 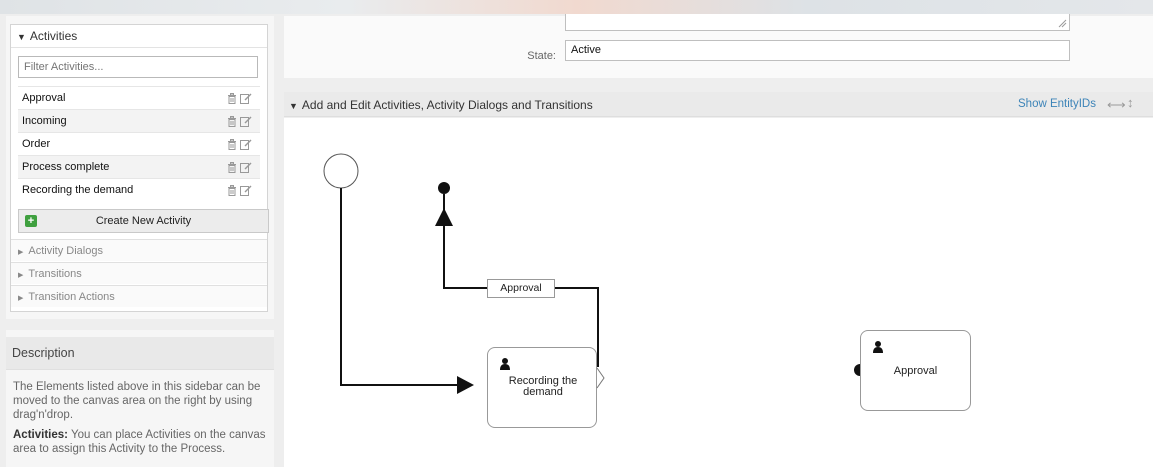 What do you see at coordinates (139, 36) in the screenshot?
I see `activities-header: ▼ Activities` at bounding box center [139, 36].